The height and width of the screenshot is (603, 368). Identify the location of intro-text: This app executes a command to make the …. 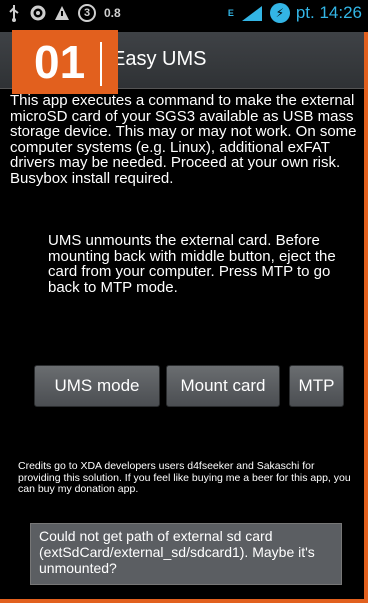
(183, 139).